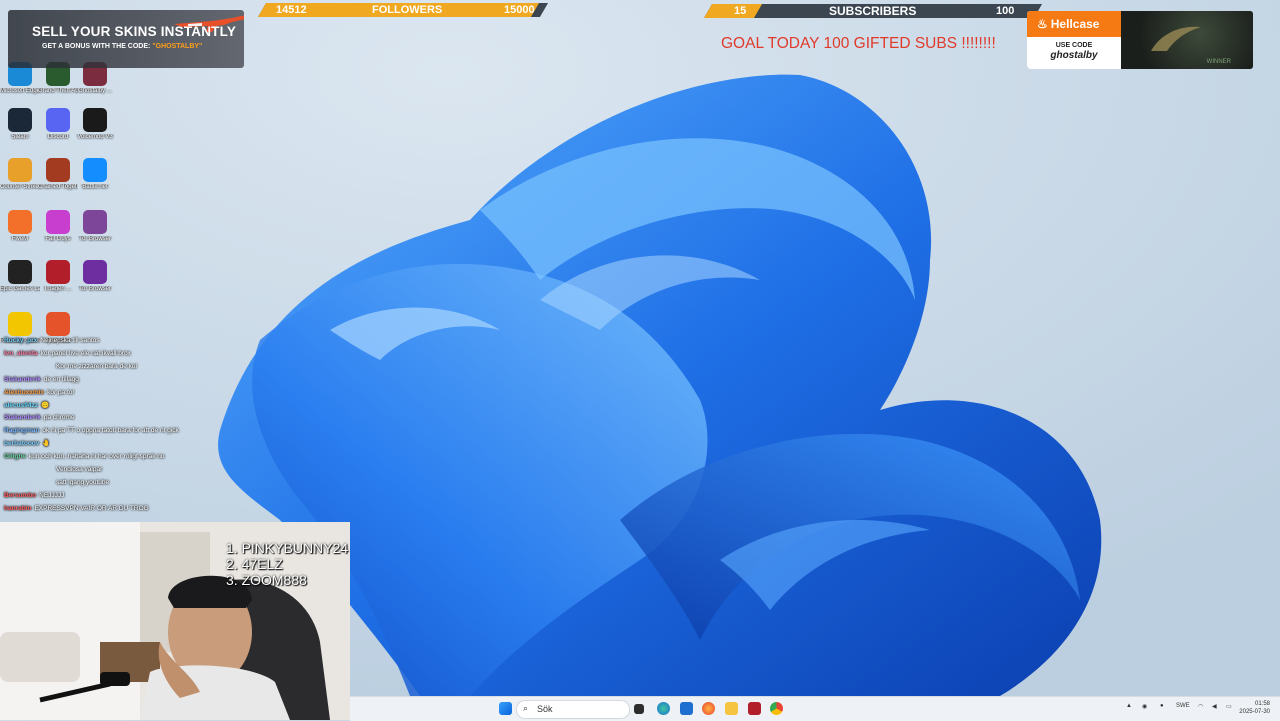 The width and height of the screenshot is (1280, 721). Describe the element at coordinates (114, 444) in the screenshot. I see `chat-message: berbatooov 🤚` at that location.